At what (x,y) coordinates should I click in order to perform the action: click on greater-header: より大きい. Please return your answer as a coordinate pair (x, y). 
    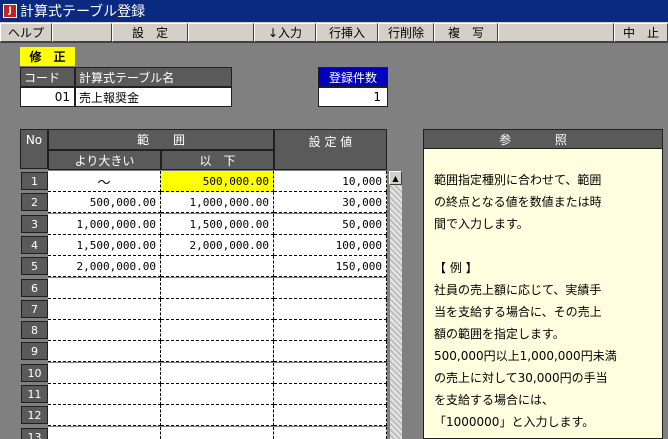
    Looking at the image, I should click on (104, 160).